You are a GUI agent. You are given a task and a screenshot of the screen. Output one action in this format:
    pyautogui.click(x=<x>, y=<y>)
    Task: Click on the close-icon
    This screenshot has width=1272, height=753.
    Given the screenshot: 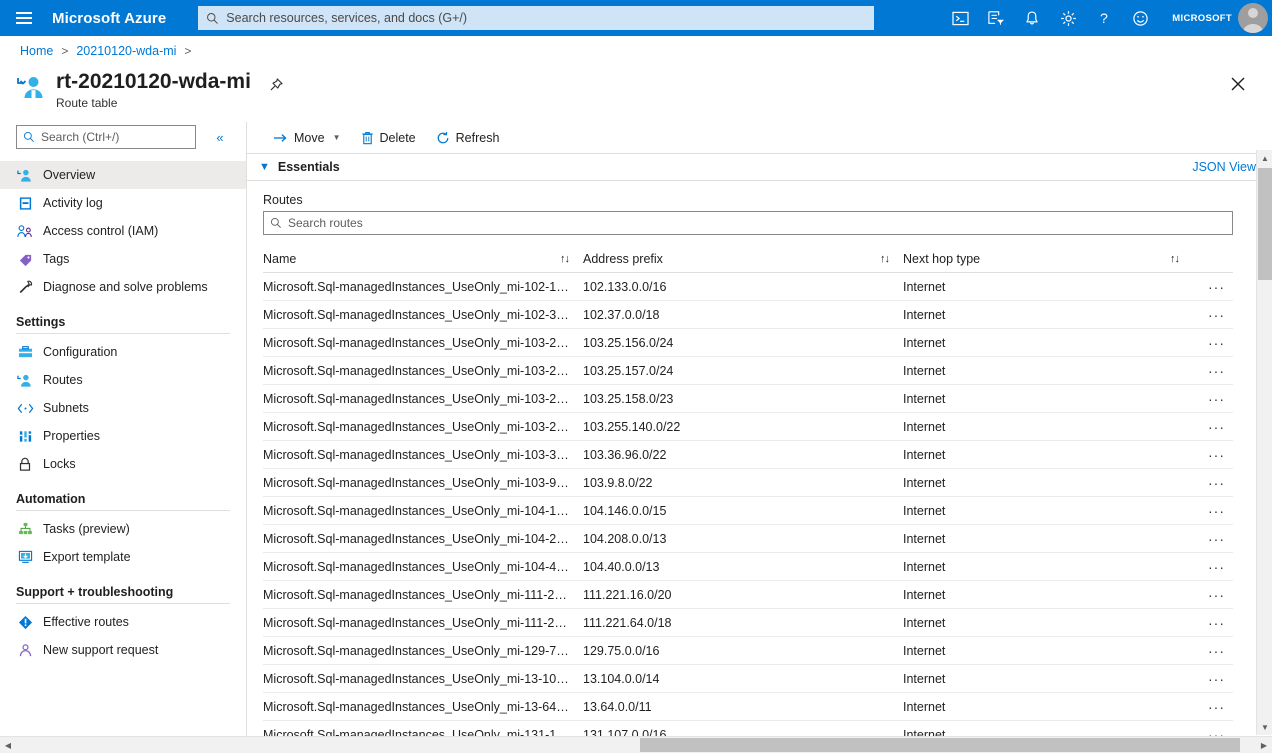 What is the action you would take?
    pyautogui.click(x=1238, y=84)
    